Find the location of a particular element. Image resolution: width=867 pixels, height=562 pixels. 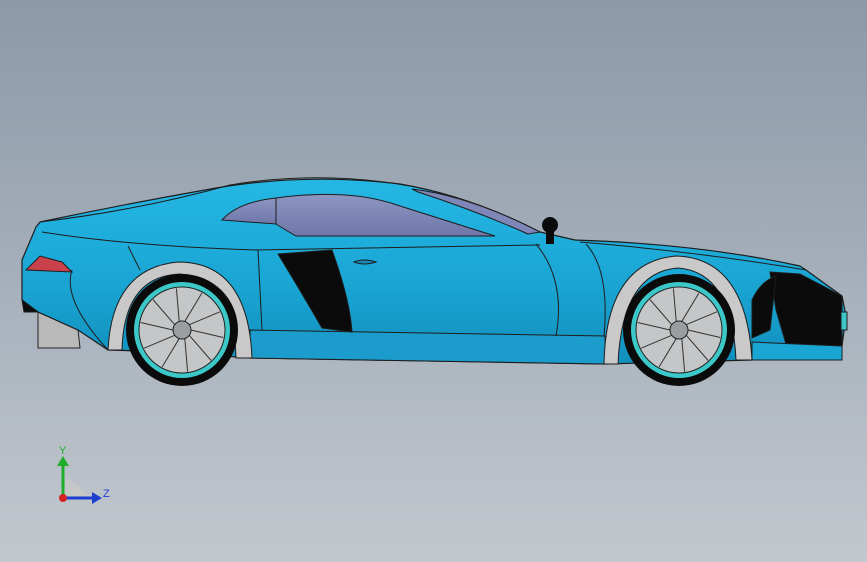

door-handle is located at coordinates (365, 262).